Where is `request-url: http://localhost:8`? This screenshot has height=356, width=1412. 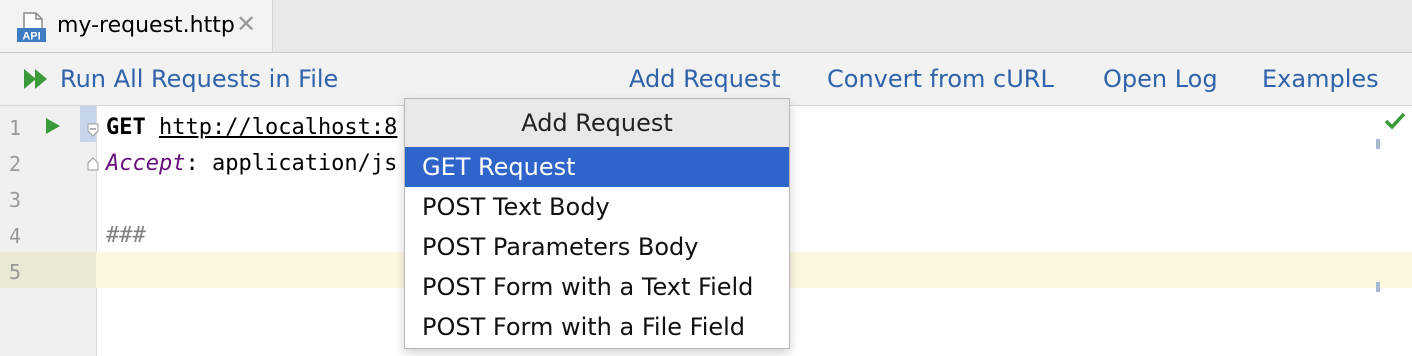
request-url: http://localhost:8 is located at coordinates (278, 127).